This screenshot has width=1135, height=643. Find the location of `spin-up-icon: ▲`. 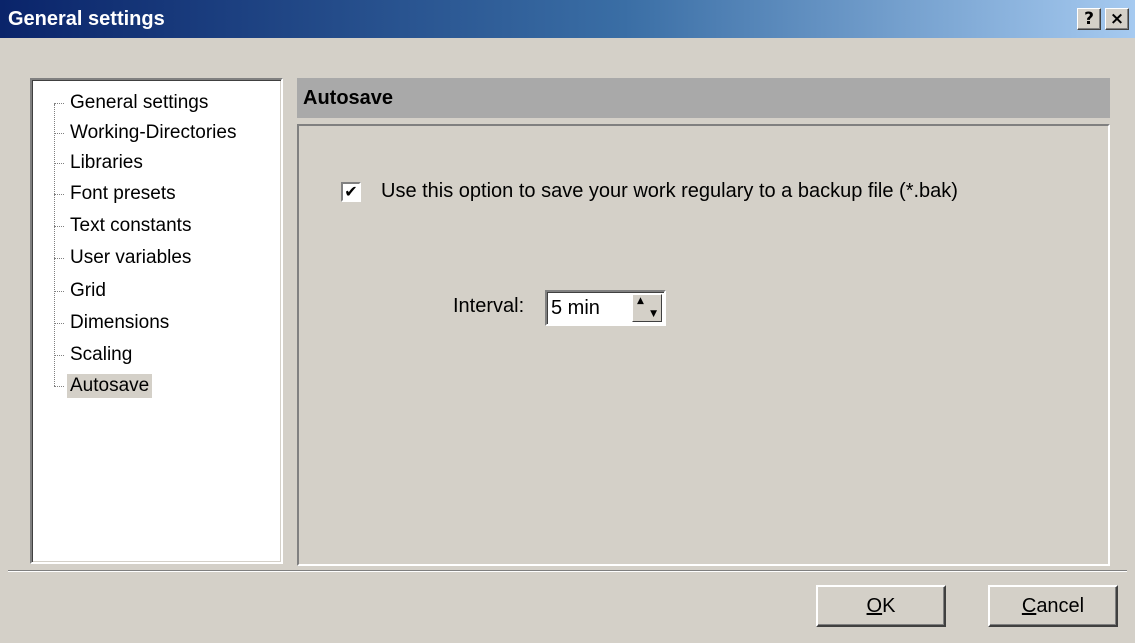

spin-up-icon: ▲ is located at coordinates (647, 301).